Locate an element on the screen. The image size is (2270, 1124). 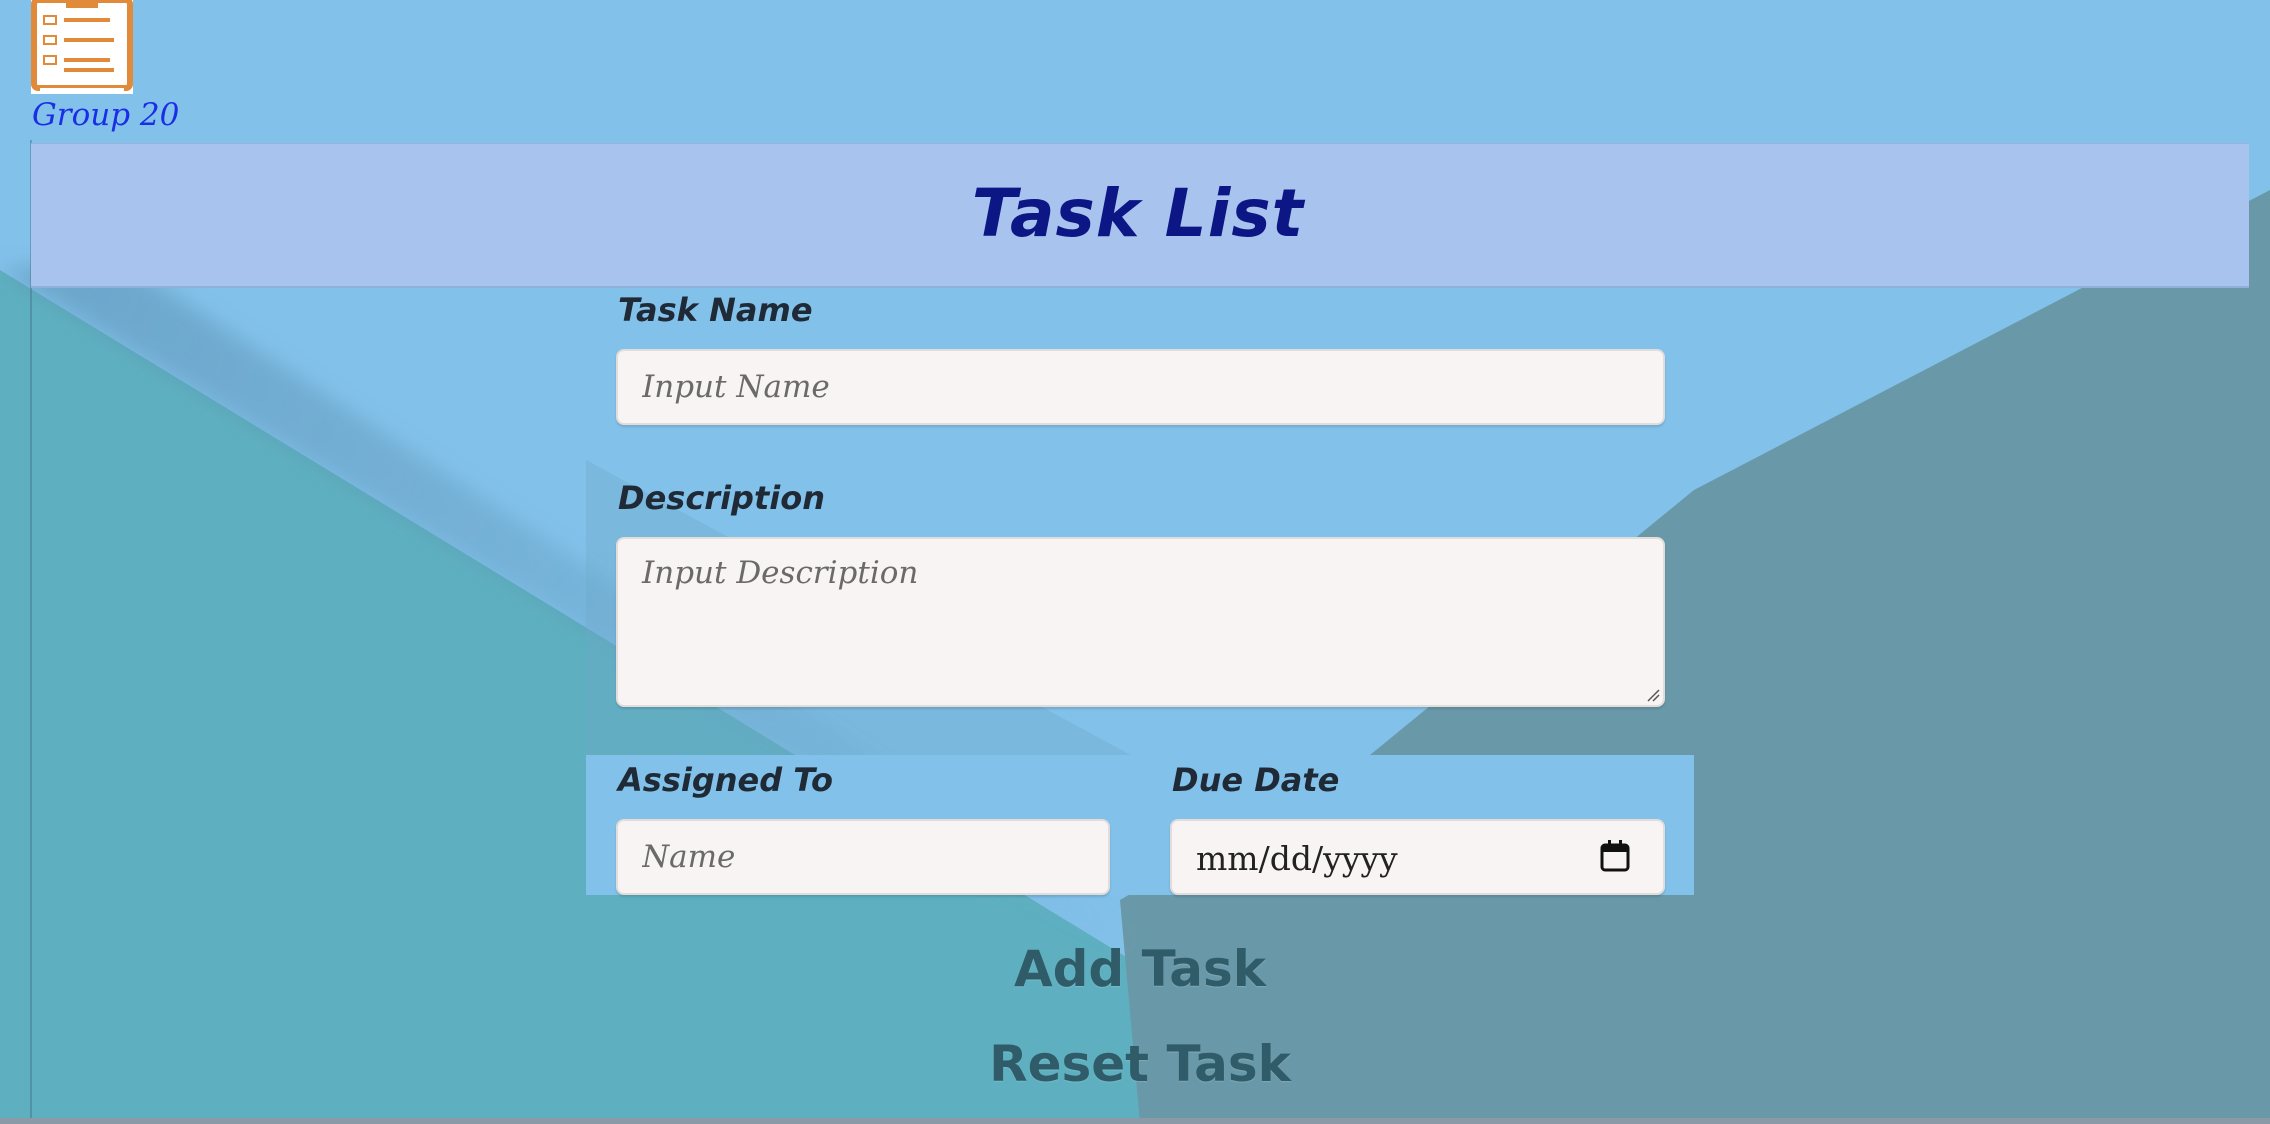
calendar-icon is located at coordinates (1615, 856).